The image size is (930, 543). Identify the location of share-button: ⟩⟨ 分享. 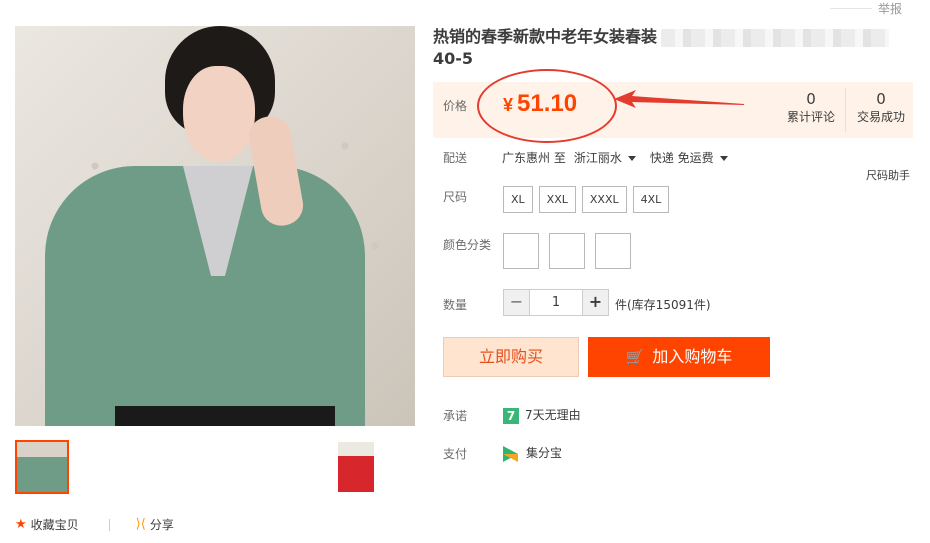
(155, 524).